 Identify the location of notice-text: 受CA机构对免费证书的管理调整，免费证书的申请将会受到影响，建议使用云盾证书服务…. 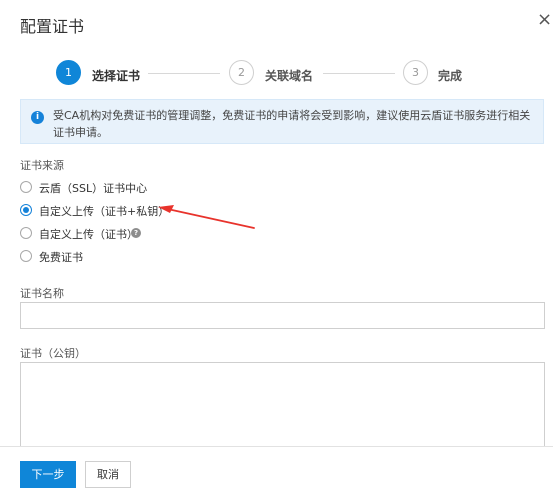
(292, 124).